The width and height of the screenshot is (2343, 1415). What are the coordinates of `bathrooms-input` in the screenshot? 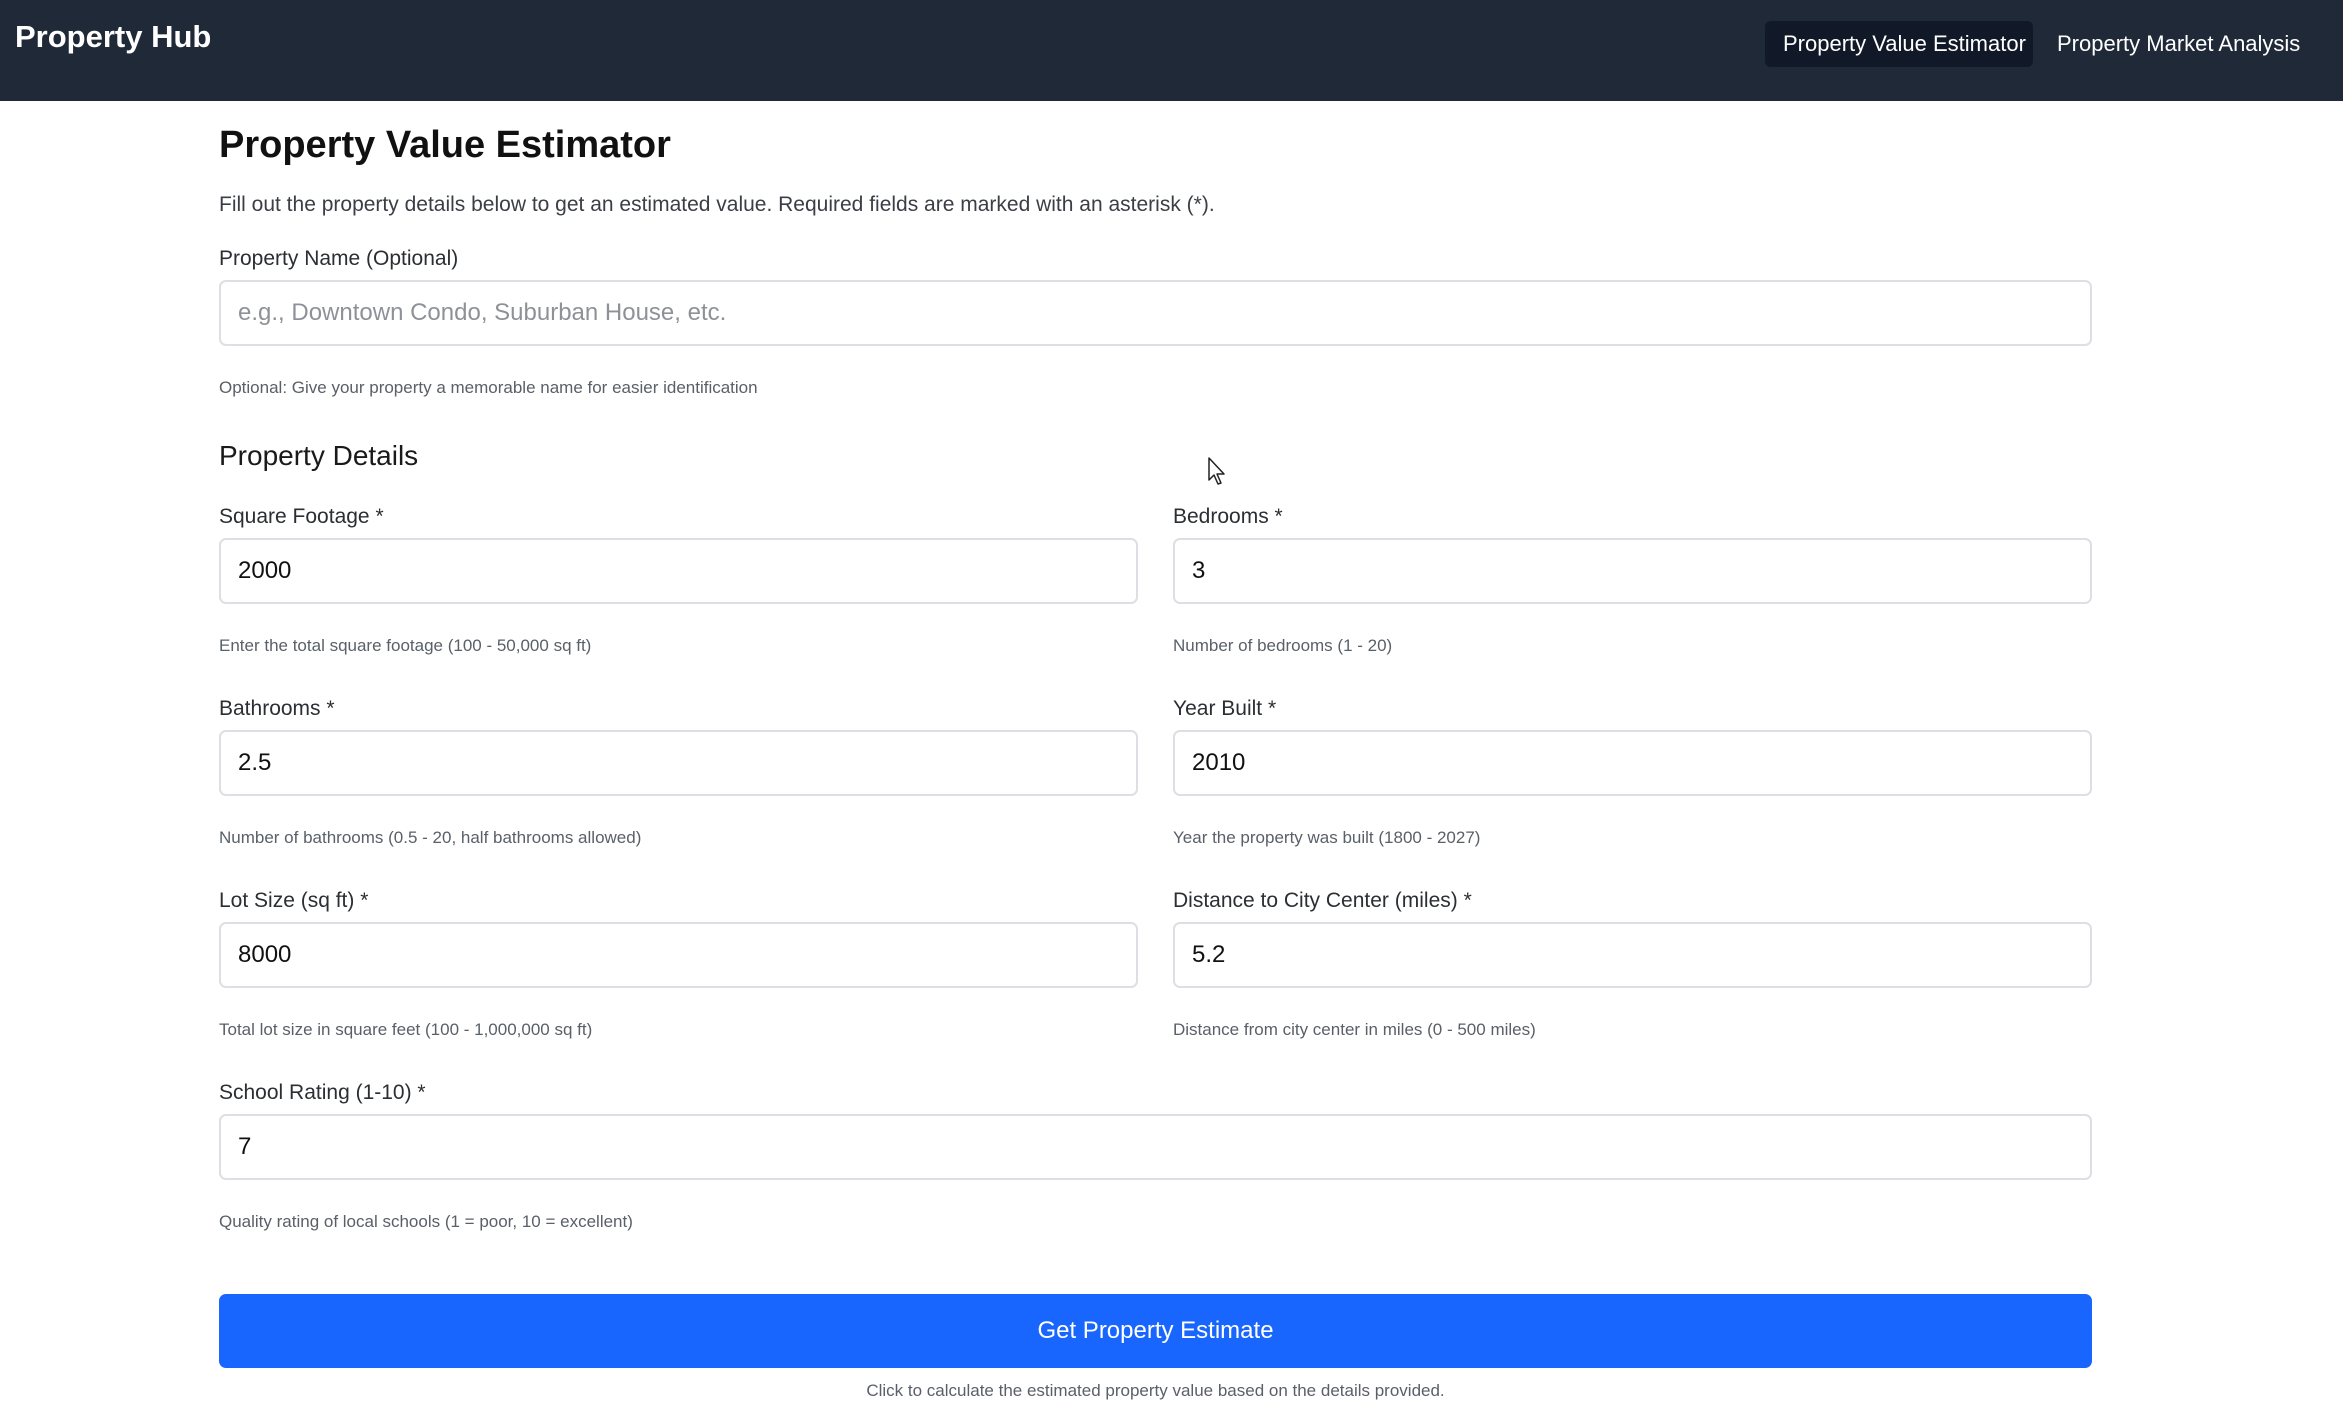 It's located at (678, 763).